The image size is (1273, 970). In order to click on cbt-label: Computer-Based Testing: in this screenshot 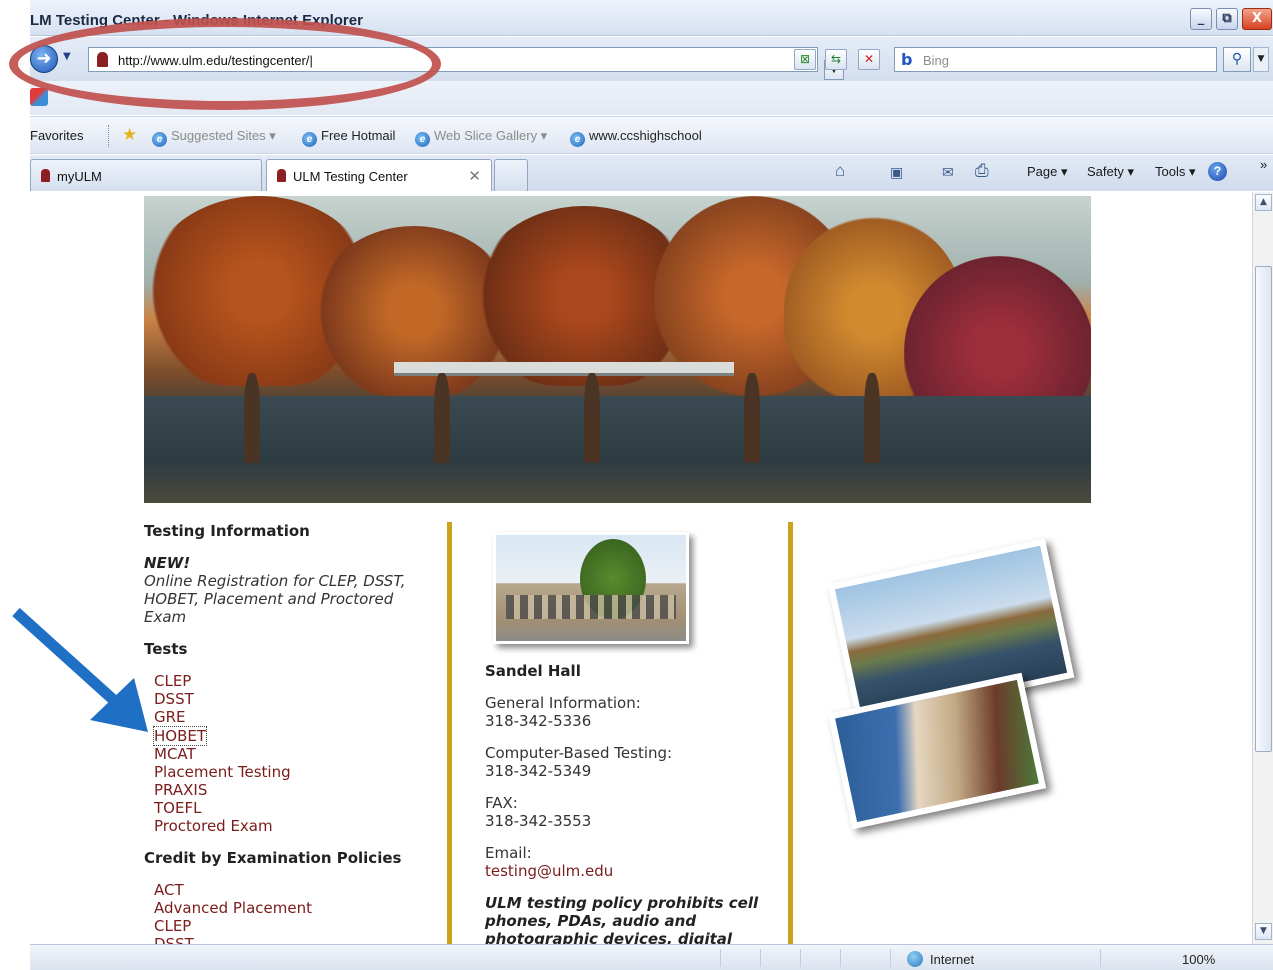, I will do `click(579, 753)`.